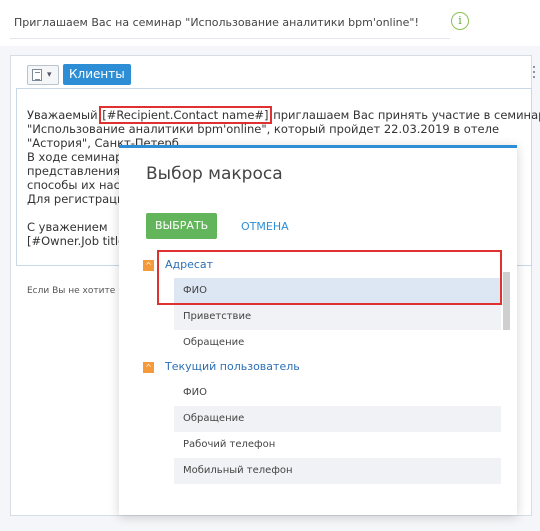  What do you see at coordinates (182, 226) in the screenshot?
I see `select-button: ВЫБРАТЬ` at bounding box center [182, 226].